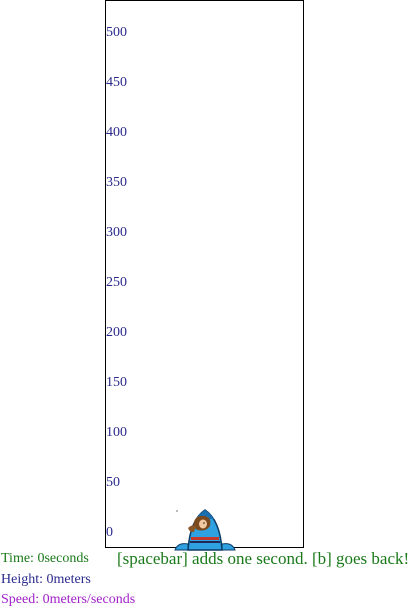 Image resolution: width=411 pixels, height=611 pixels. I want to click on height-tick-label: 100, so click(116, 432).